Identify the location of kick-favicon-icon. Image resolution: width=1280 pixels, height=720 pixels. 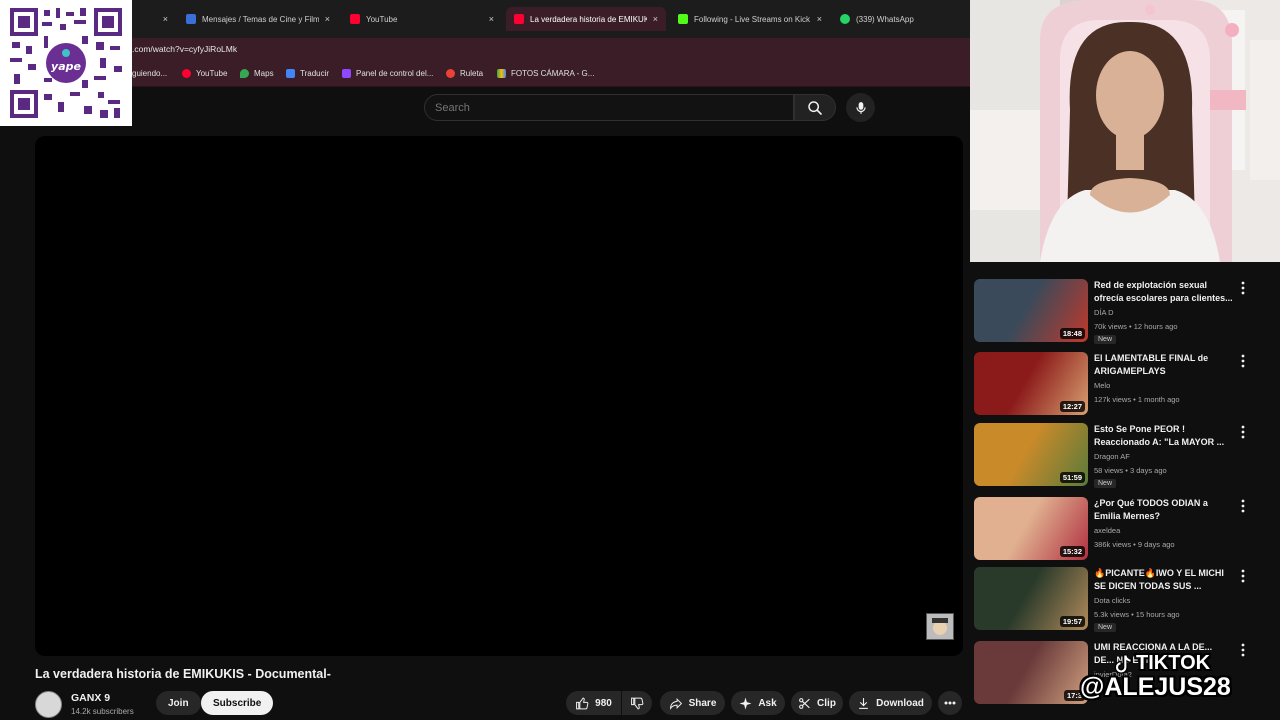
(683, 19).